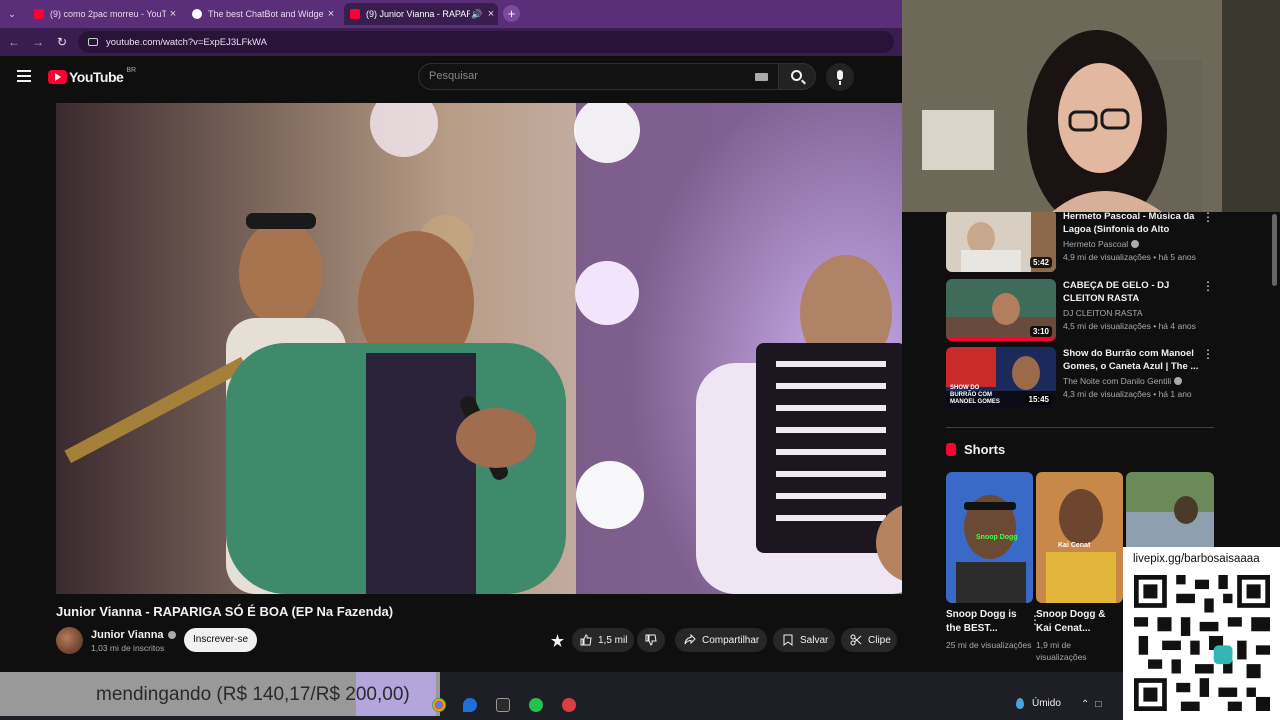 This screenshot has width=1280, height=720. Describe the element at coordinates (788, 640) in the screenshot. I see `bookmark-icon` at that location.